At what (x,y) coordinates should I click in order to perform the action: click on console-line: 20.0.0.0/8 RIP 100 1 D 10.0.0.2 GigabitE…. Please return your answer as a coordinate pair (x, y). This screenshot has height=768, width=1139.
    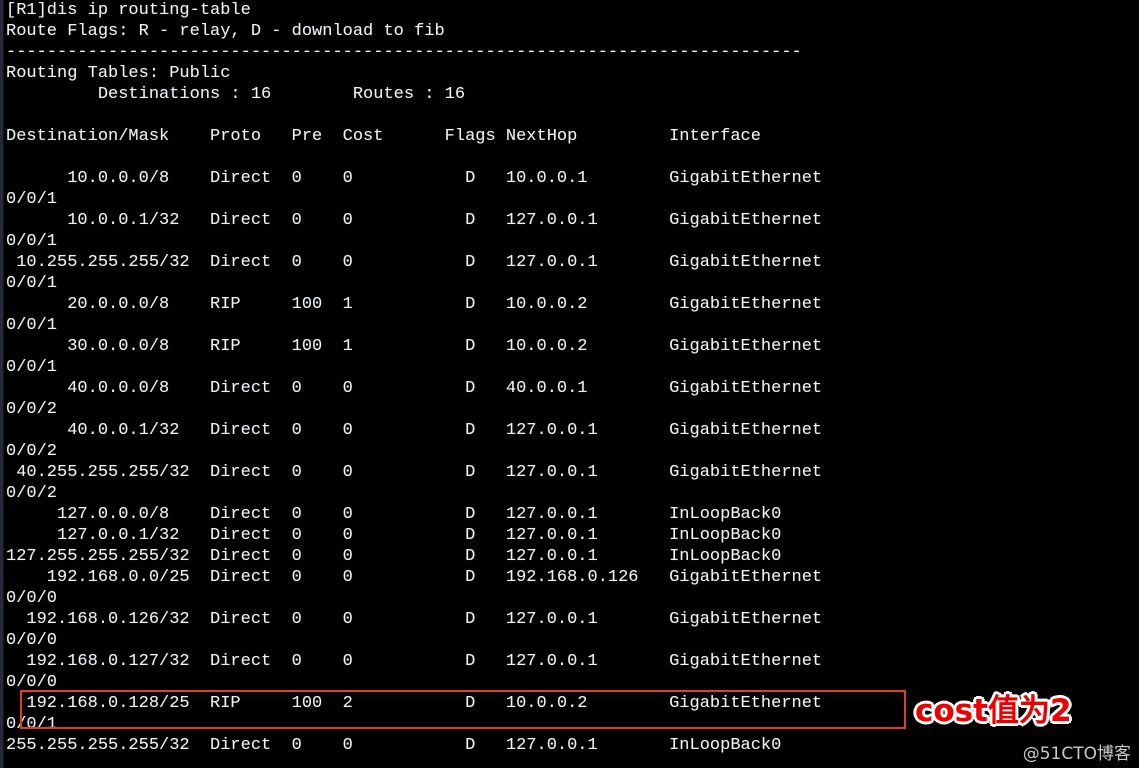
    Looking at the image, I should click on (414, 304).